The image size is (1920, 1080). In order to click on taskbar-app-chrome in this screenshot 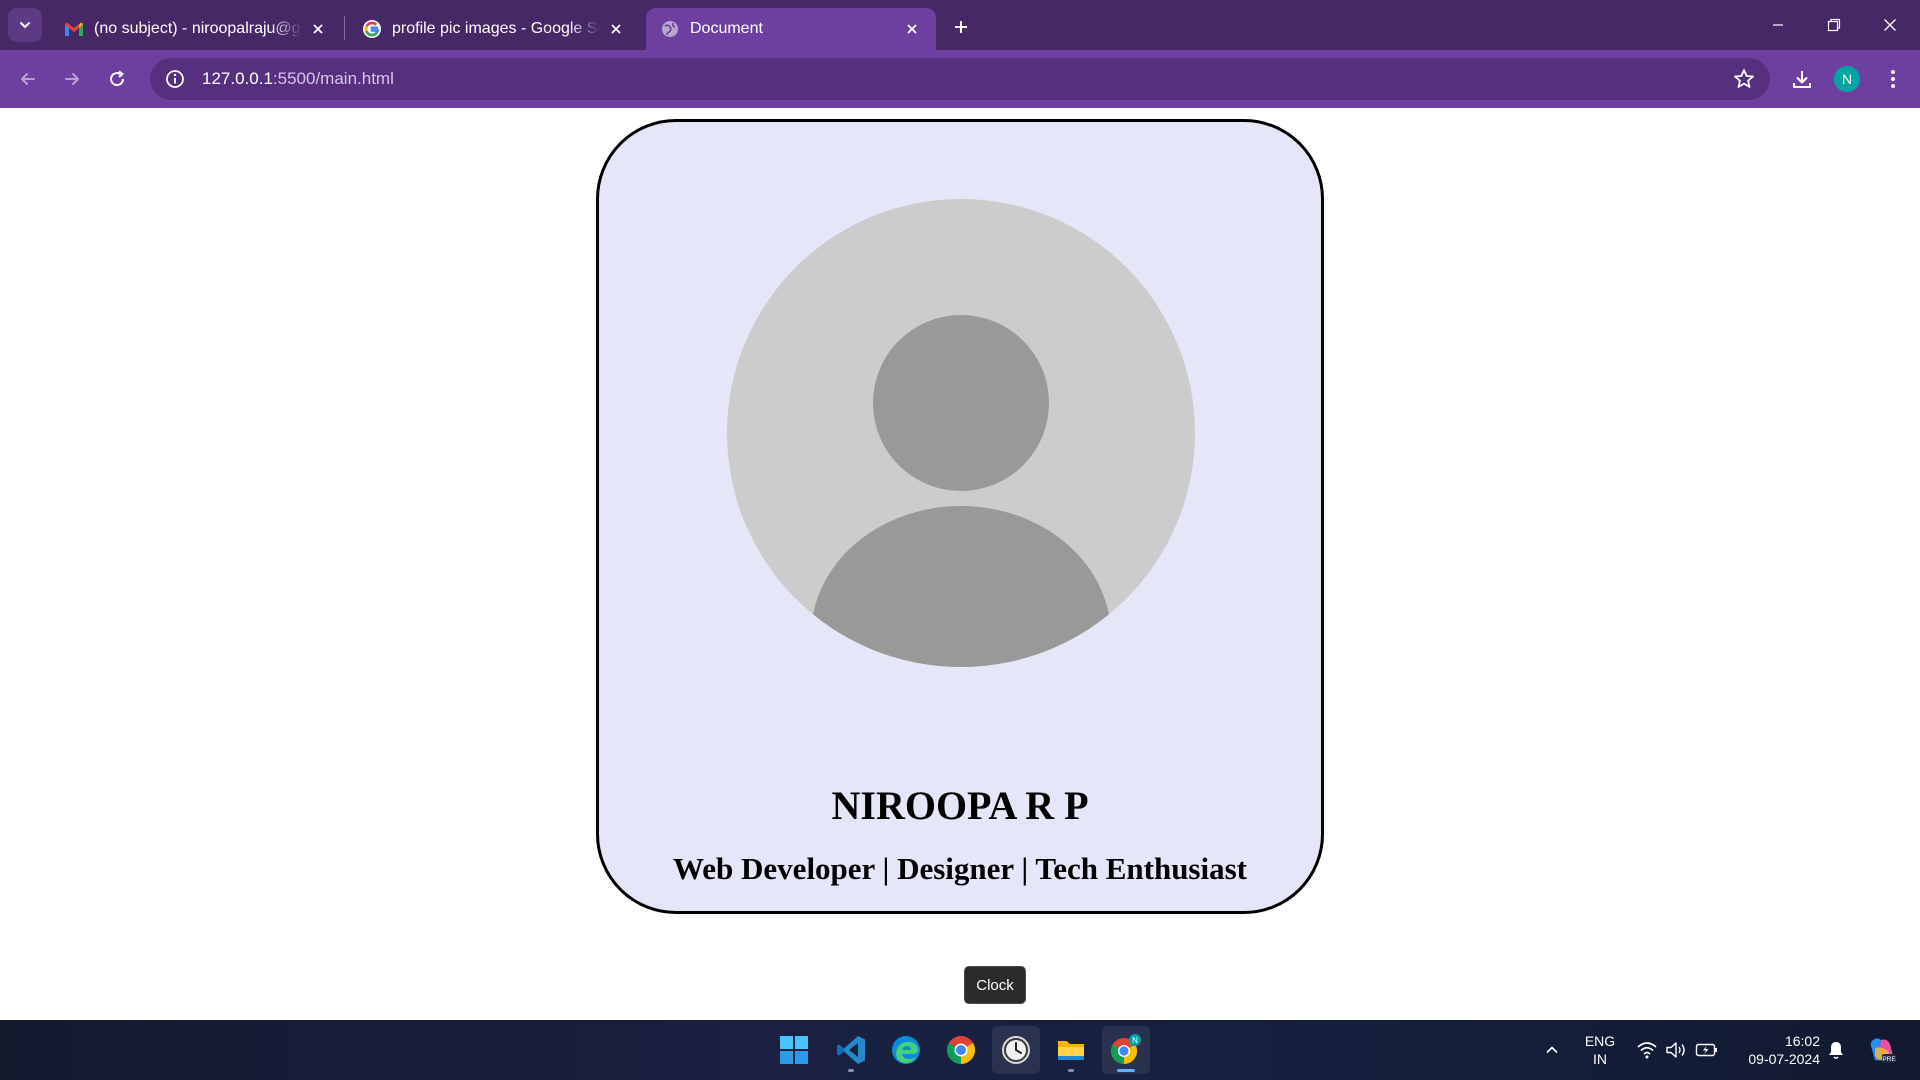, I will do `click(961, 1050)`.